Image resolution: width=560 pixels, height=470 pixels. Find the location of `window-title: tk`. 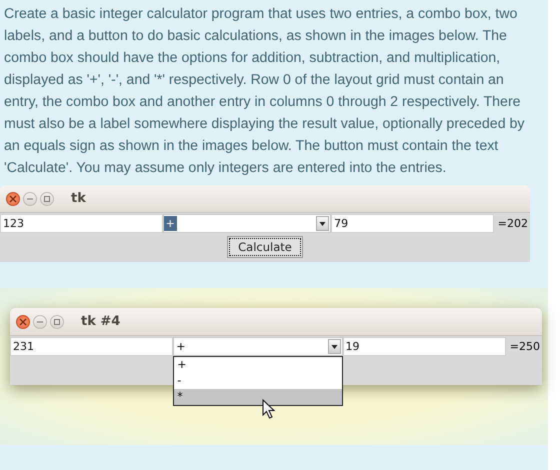

window-title: tk is located at coordinates (78, 198).